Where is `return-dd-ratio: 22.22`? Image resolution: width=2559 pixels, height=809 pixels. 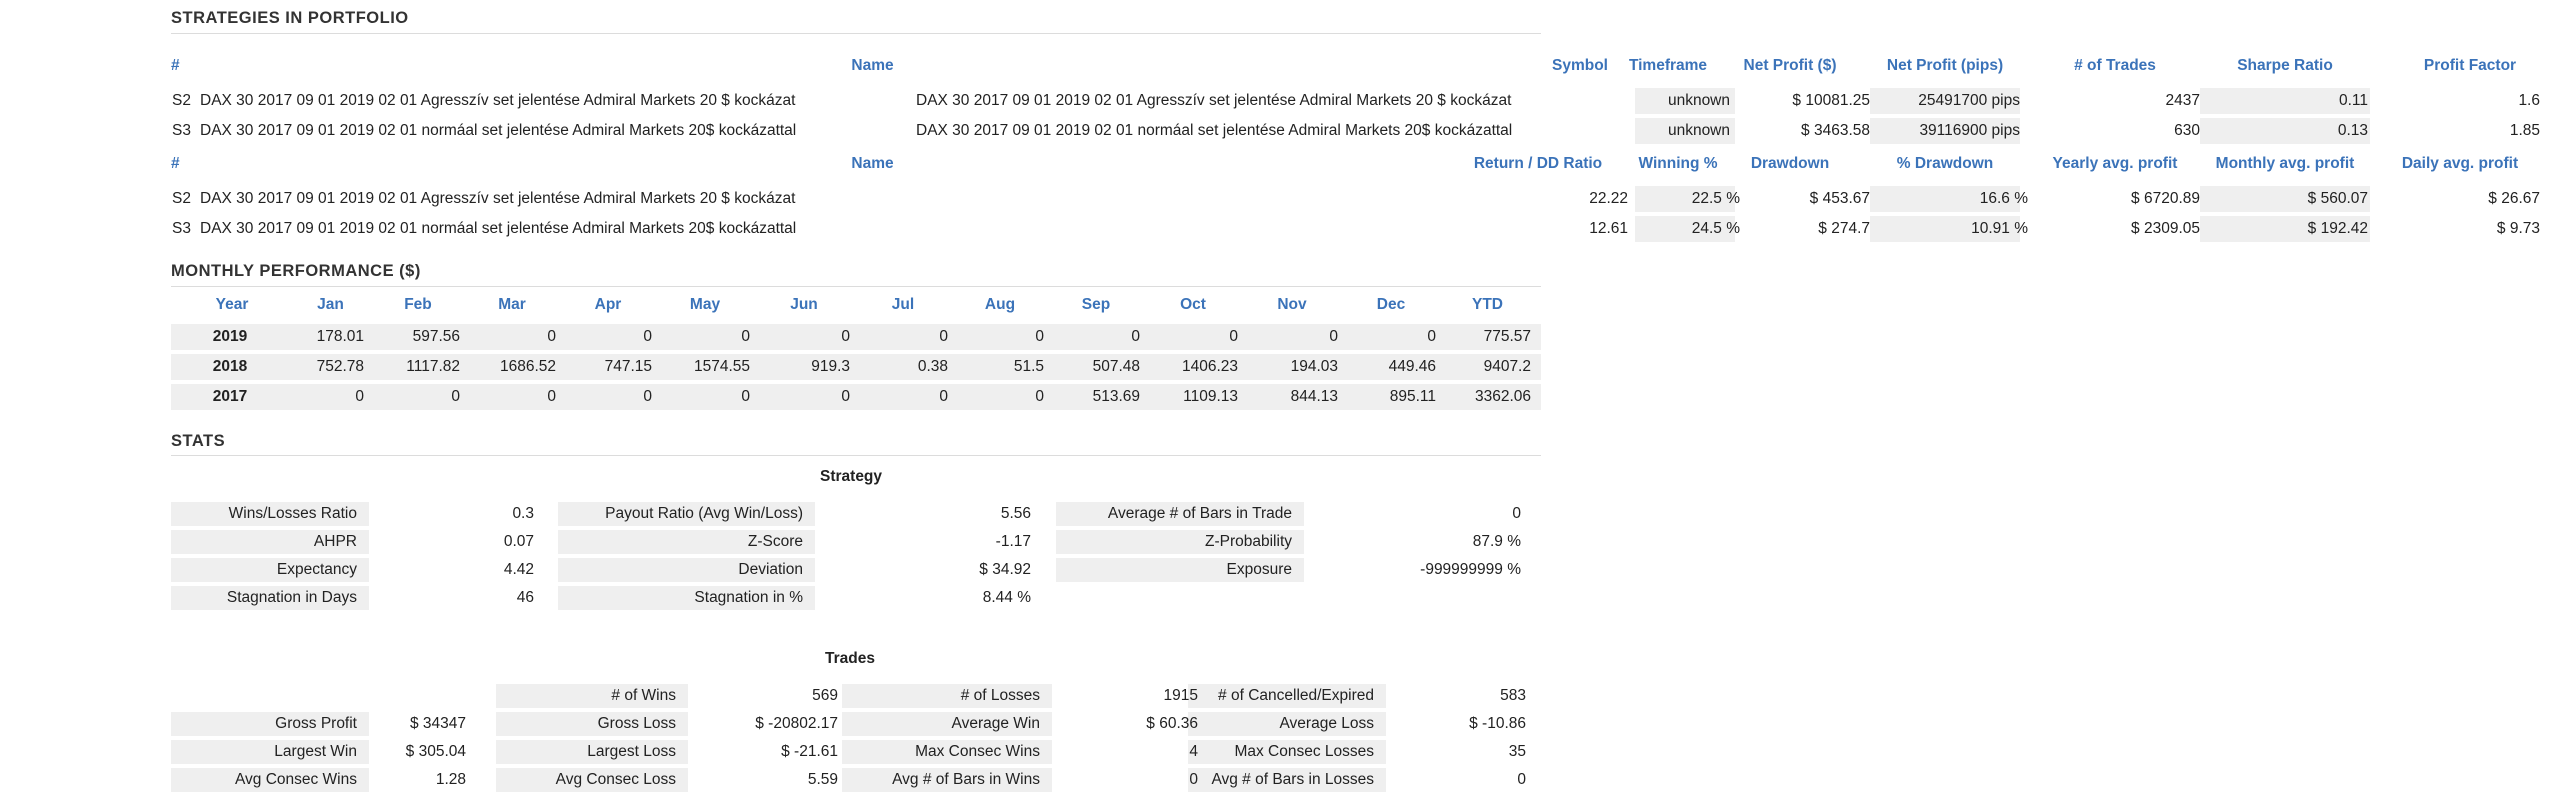
return-dd-ratio: 22.22 is located at coordinates (1608, 198).